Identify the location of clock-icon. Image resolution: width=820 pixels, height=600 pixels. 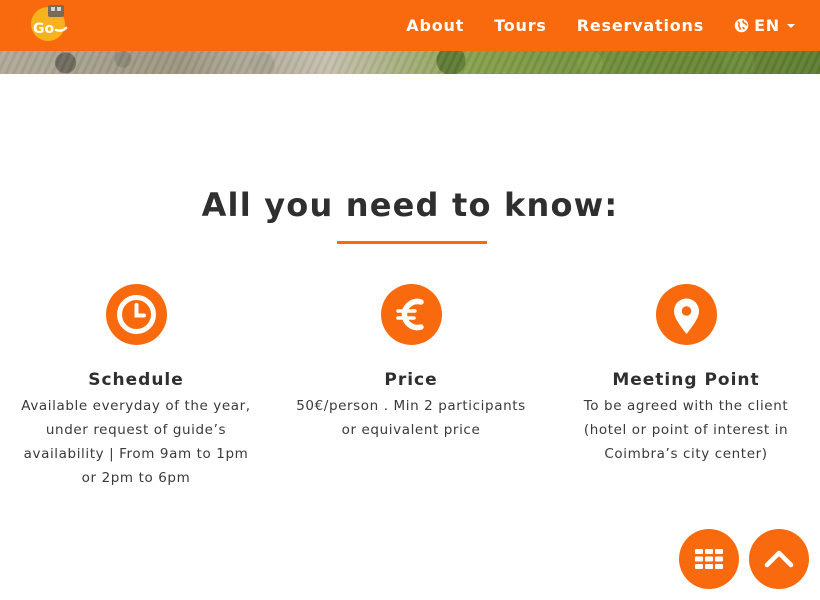
(136, 314).